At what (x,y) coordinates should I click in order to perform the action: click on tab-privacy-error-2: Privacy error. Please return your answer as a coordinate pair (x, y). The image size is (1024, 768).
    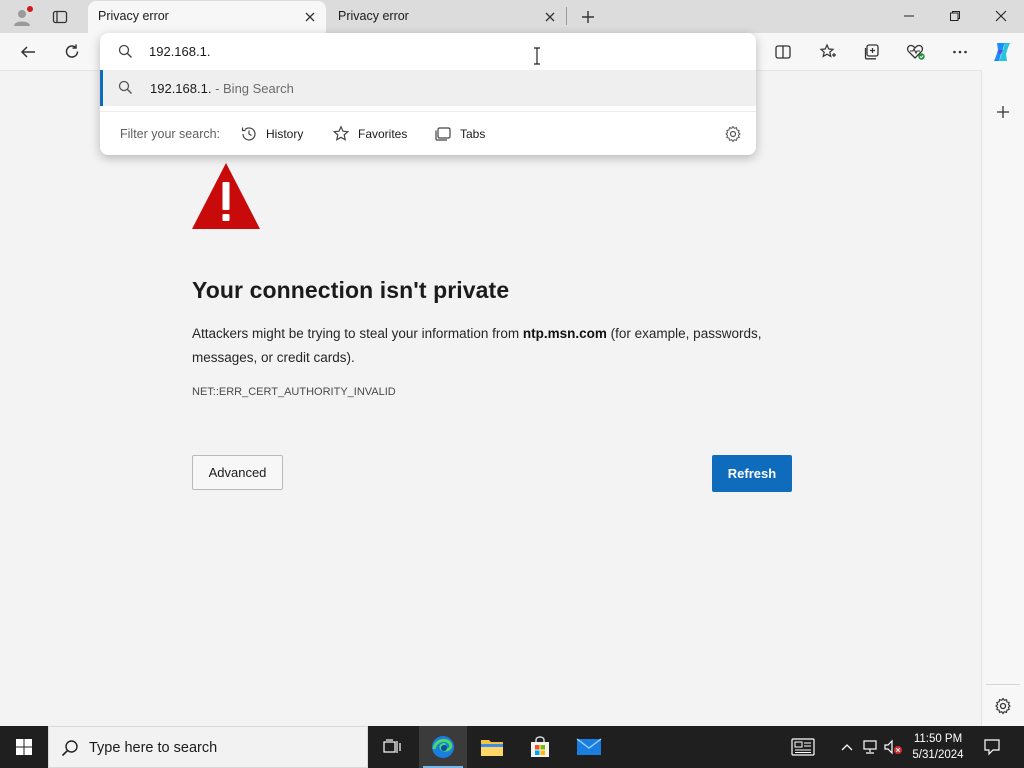
    Looking at the image, I should click on (447, 17).